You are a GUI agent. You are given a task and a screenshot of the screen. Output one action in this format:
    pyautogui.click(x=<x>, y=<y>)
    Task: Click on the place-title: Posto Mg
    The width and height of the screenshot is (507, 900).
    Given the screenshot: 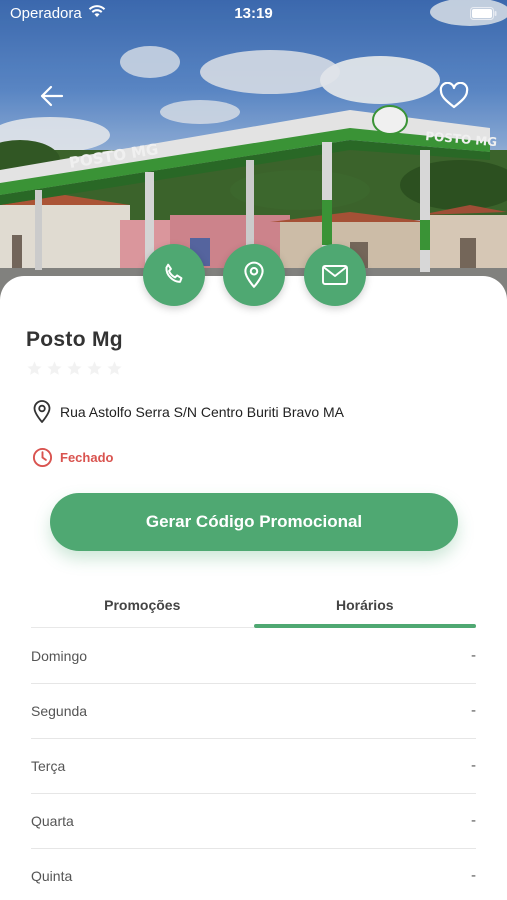 What is the action you would take?
    pyautogui.click(x=74, y=339)
    